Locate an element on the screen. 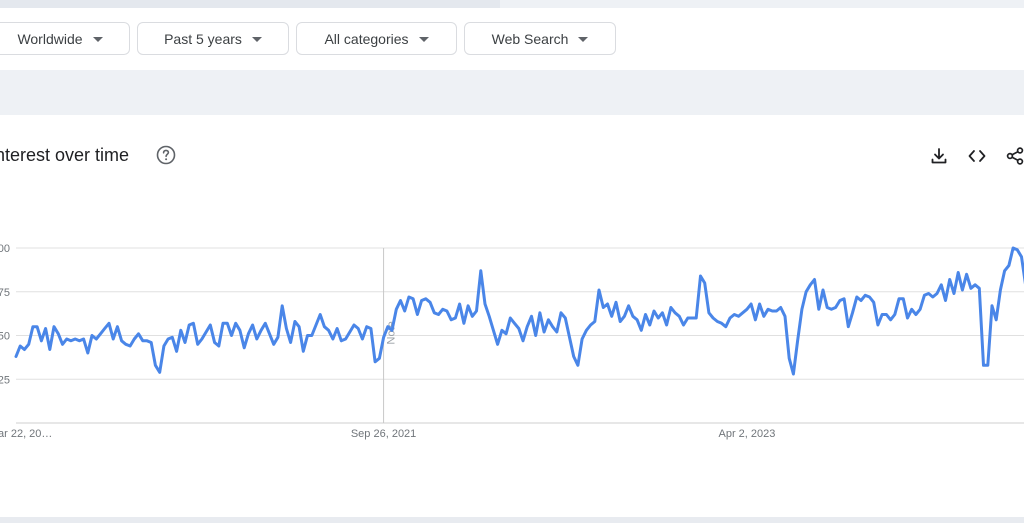  top-strip is located at coordinates (512, 4).